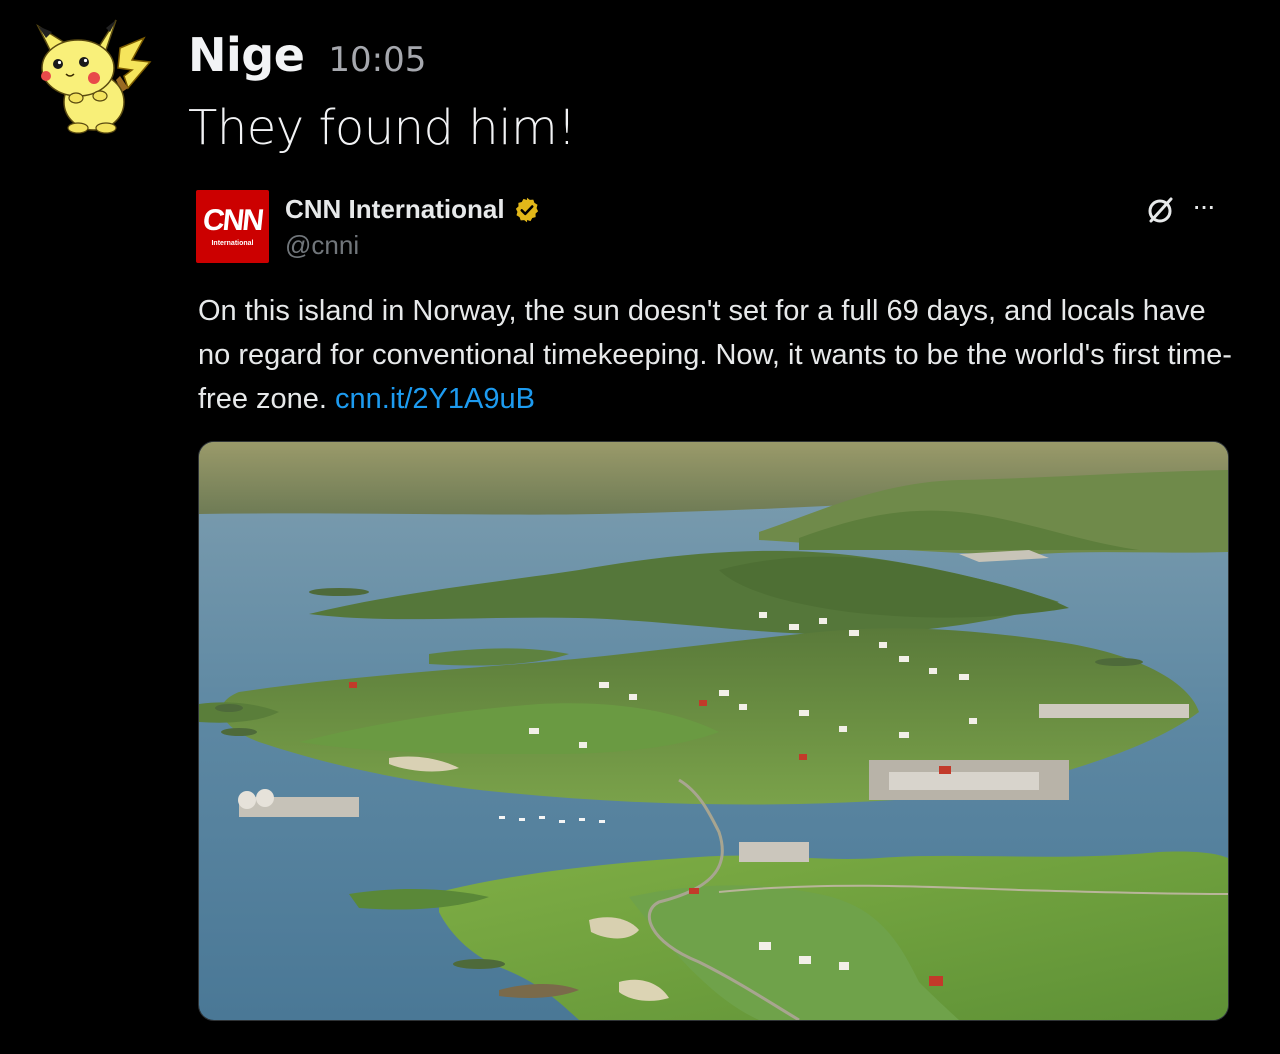 The width and height of the screenshot is (1280, 1054). What do you see at coordinates (232, 243) in the screenshot?
I see `cnn-logo-subtext: International` at bounding box center [232, 243].